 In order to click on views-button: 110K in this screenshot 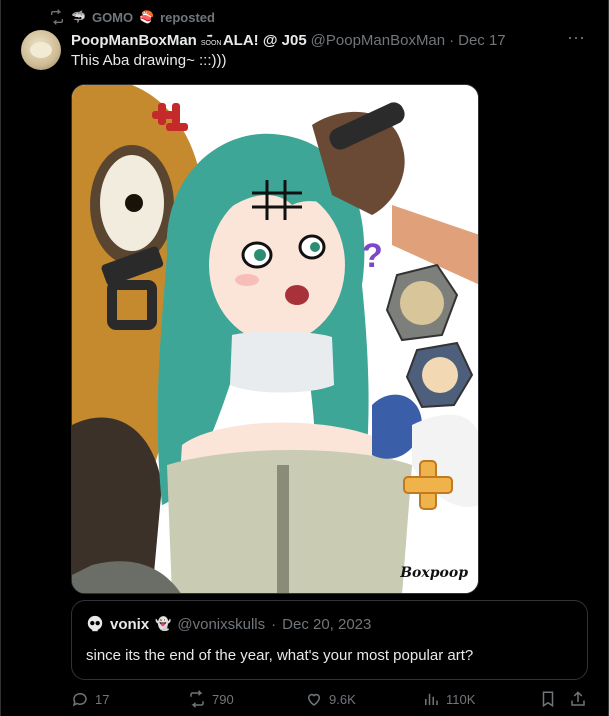, I will do `click(448, 699)`.